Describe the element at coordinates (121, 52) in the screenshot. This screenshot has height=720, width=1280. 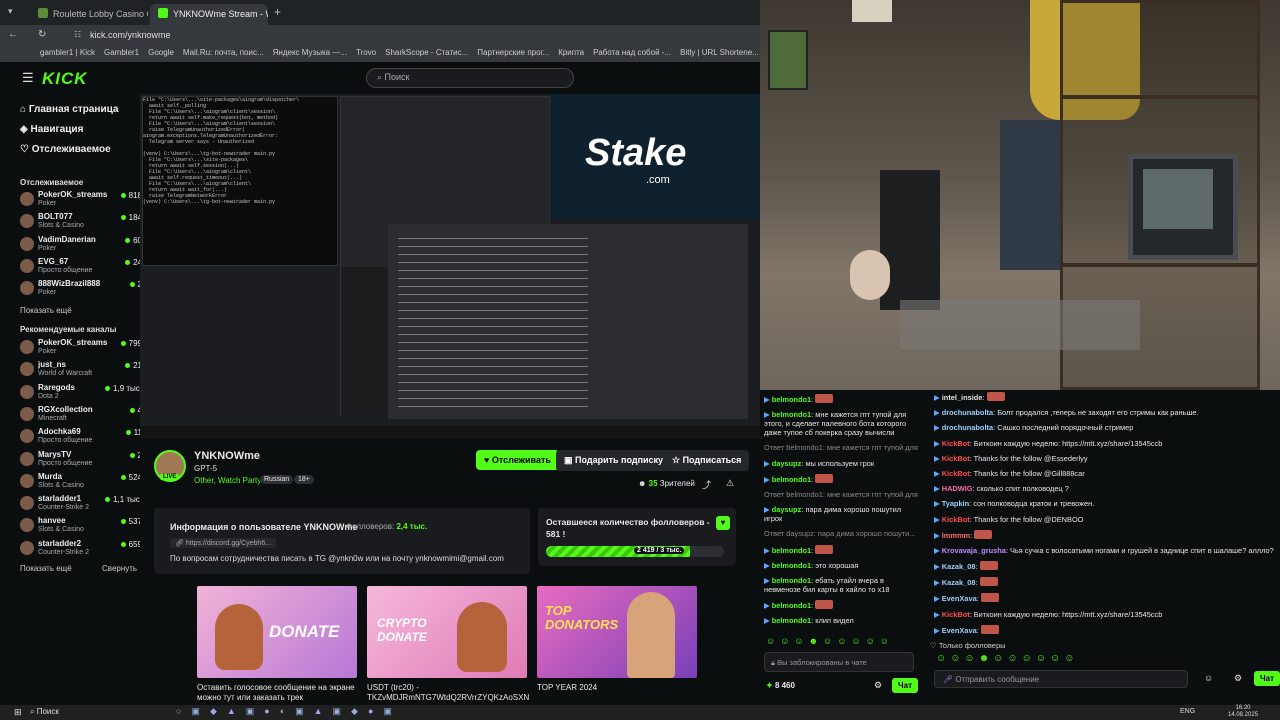
I see `bookmark-item: Gambler1` at that location.